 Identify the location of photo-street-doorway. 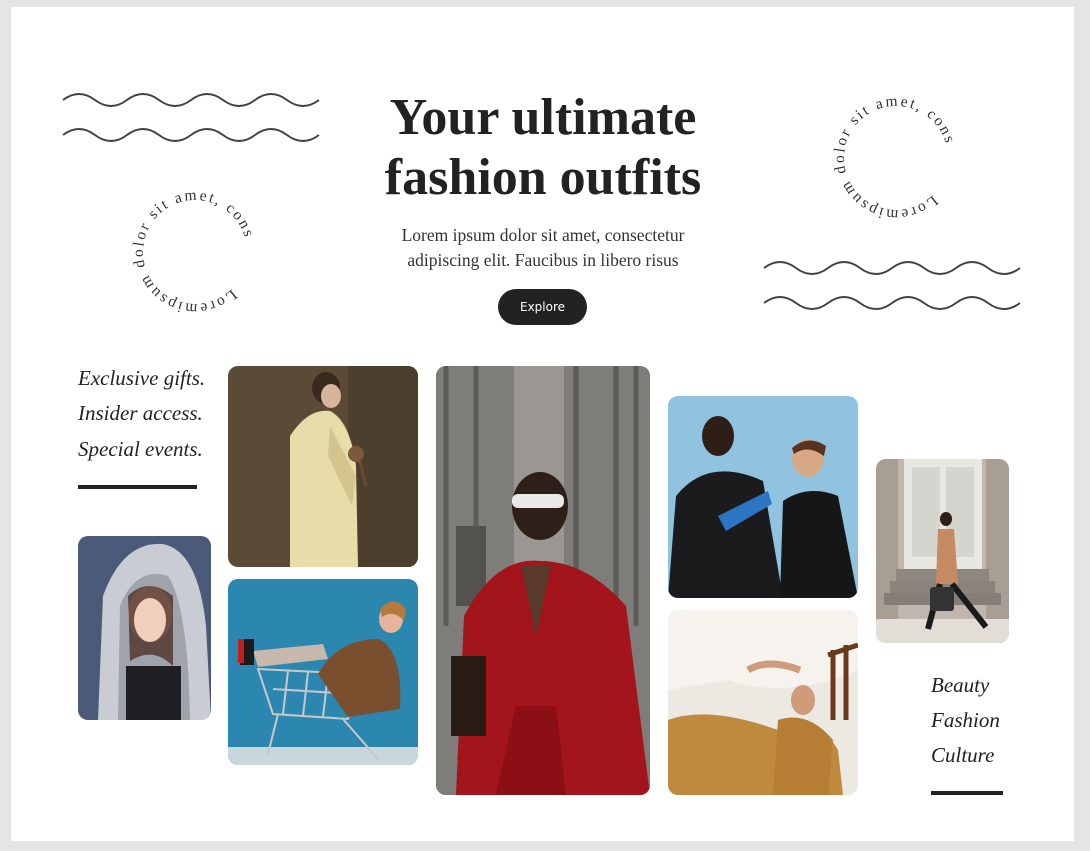
(942, 551).